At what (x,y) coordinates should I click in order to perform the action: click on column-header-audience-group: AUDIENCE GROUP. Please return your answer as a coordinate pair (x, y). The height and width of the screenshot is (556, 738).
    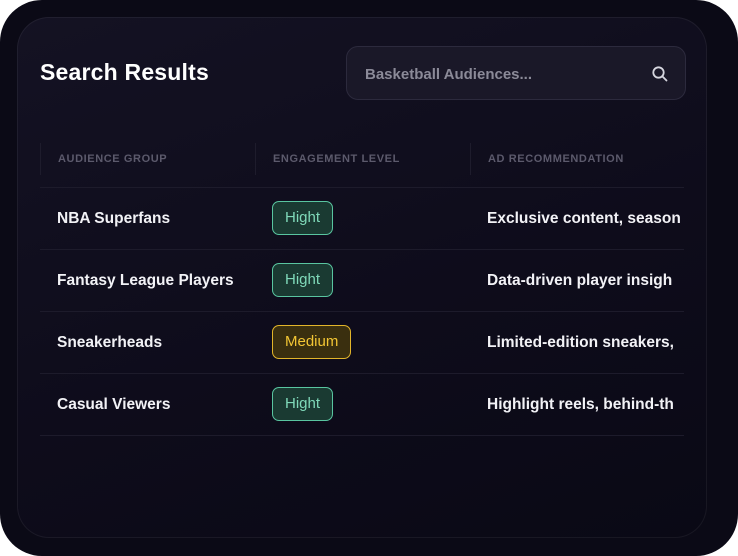
    Looking at the image, I should click on (103, 159).